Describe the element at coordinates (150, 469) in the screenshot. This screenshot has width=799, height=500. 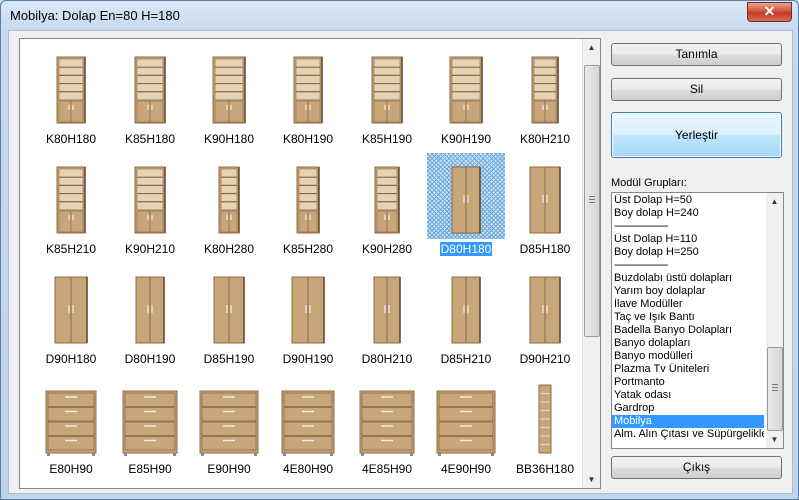
I see `gallery-item-label-text: E85H90` at that location.